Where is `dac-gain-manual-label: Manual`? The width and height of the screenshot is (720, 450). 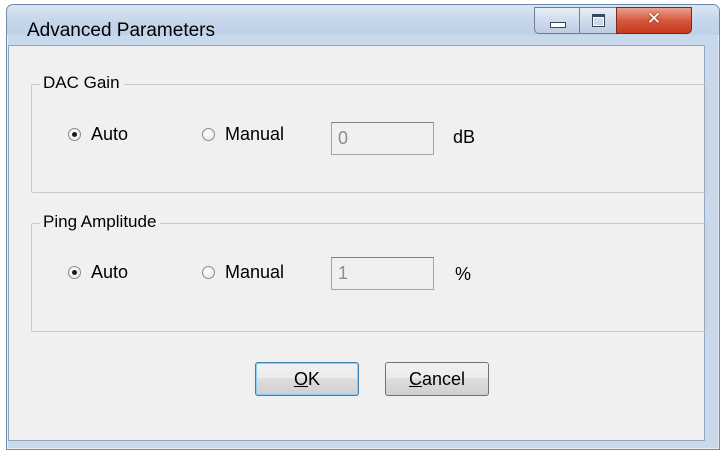
dac-gain-manual-label: Manual is located at coordinates (255, 134).